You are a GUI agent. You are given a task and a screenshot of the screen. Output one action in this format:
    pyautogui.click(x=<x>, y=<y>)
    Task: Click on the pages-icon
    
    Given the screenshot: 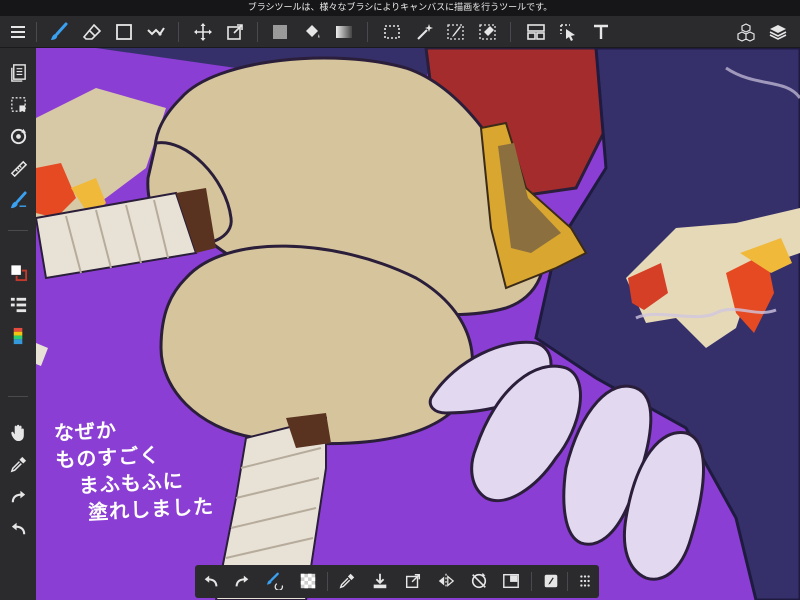 What is the action you would take?
    pyautogui.click(x=18, y=72)
    